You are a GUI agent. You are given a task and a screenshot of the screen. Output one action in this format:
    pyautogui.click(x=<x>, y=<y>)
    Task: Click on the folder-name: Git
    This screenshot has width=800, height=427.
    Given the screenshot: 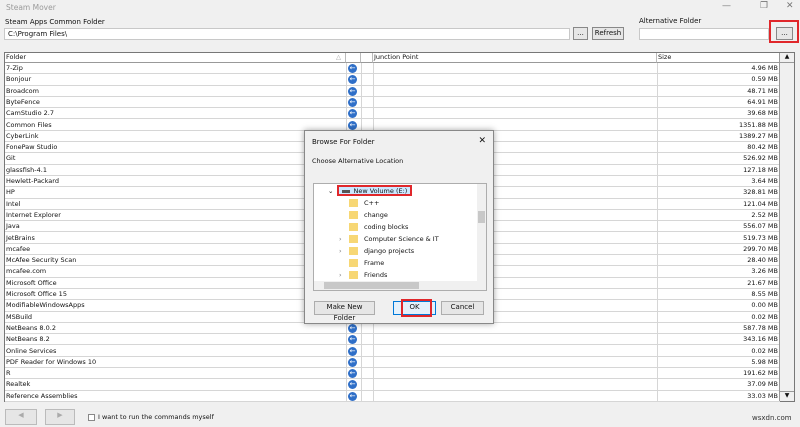 What is the action you would take?
    pyautogui.click(x=11, y=158)
    